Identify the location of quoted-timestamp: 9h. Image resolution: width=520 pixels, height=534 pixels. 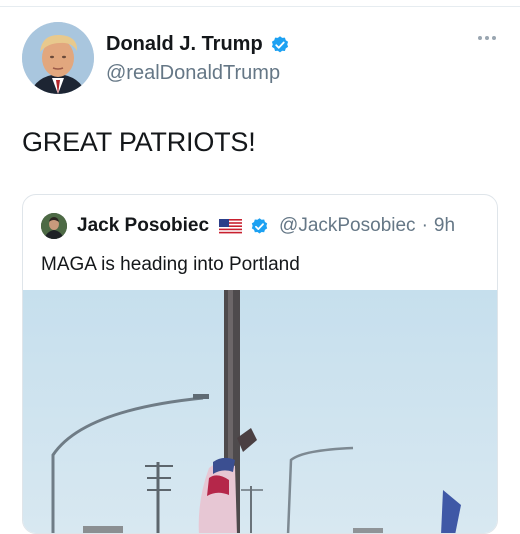
(444, 226).